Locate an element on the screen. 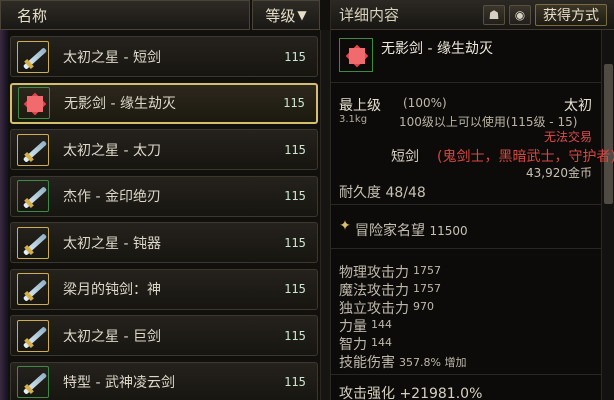 This screenshot has width=614, height=400. list-item: 特型 - 武神凌云剑 115 is located at coordinates (164, 380).